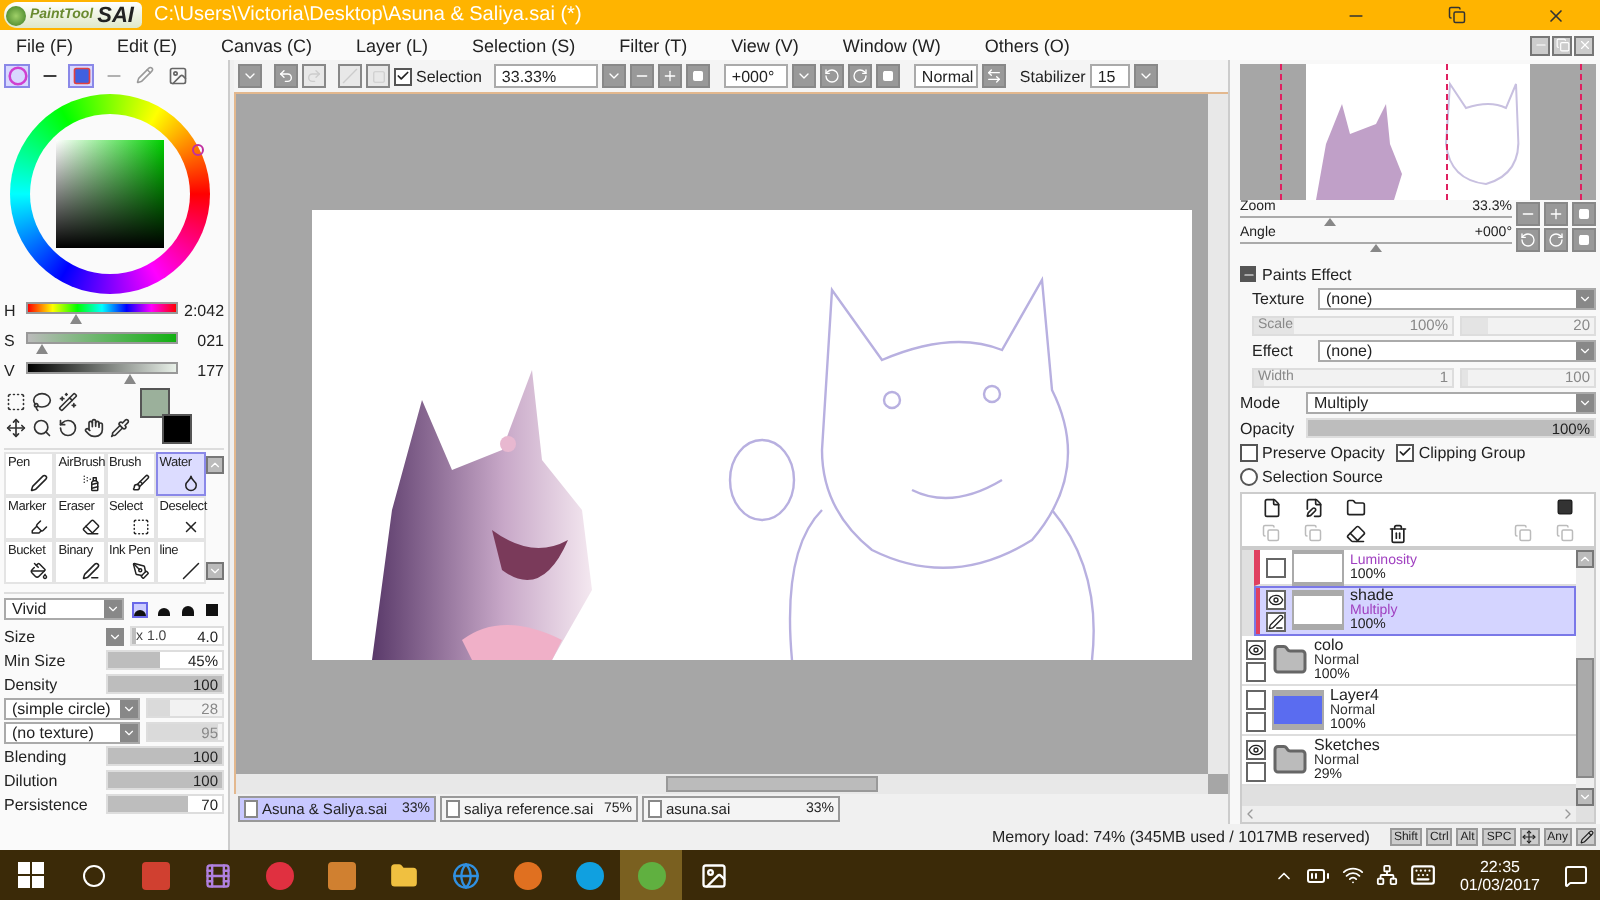 This screenshot has height=900, width=1600. Describe the element at coordinates (1322, 476) in the screenshot. I see `radio-label: Selection Source` at that location.